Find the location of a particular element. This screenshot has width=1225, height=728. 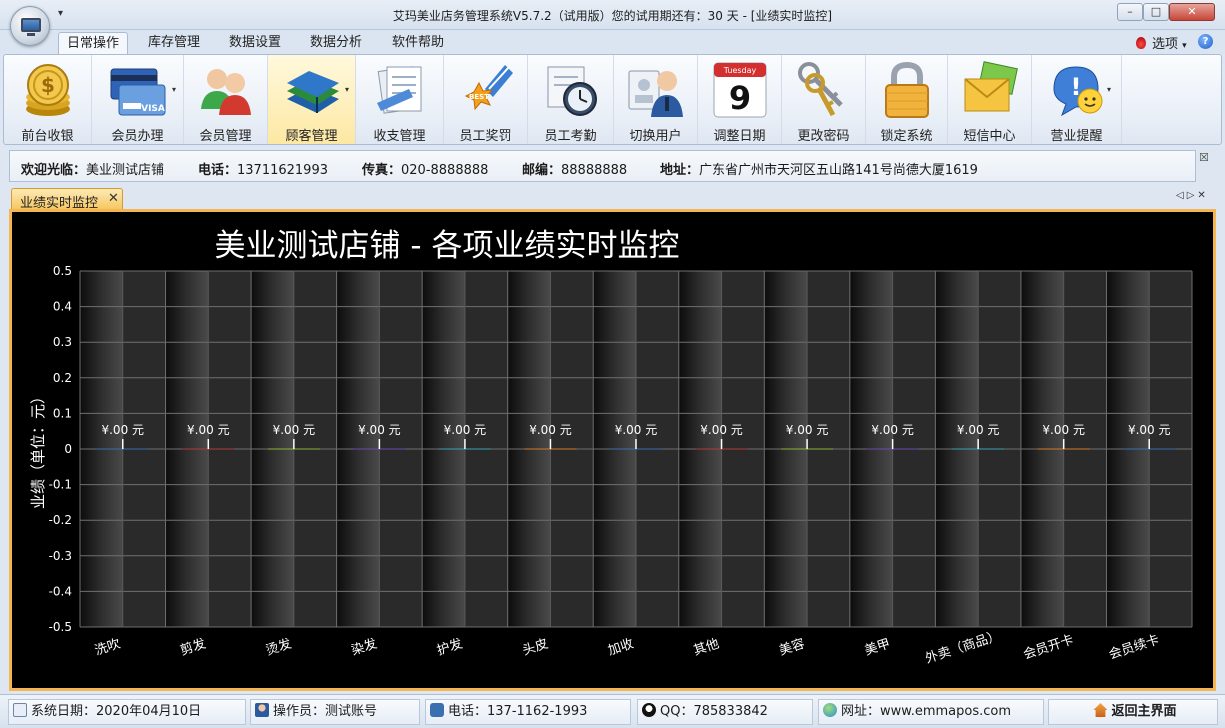

close-tab-icon: ✕ is located at coordinates (113, 198).